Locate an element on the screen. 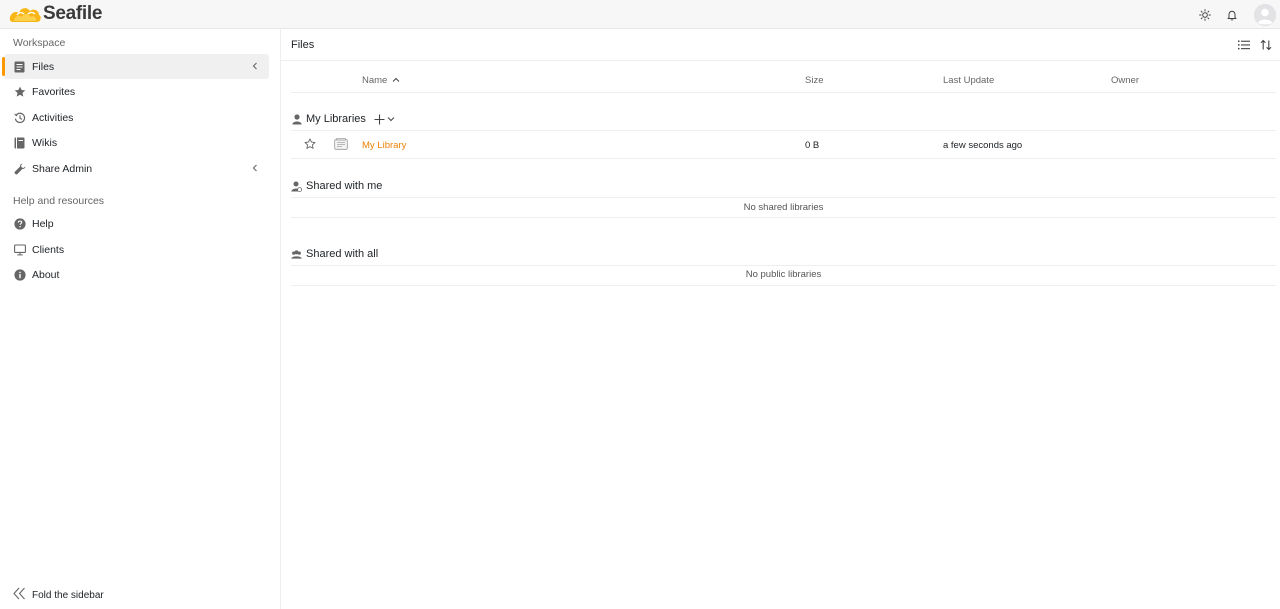 This screenshot has height=609, width=1280. sidebar-item-label: About is located at coordinates (46, 274).